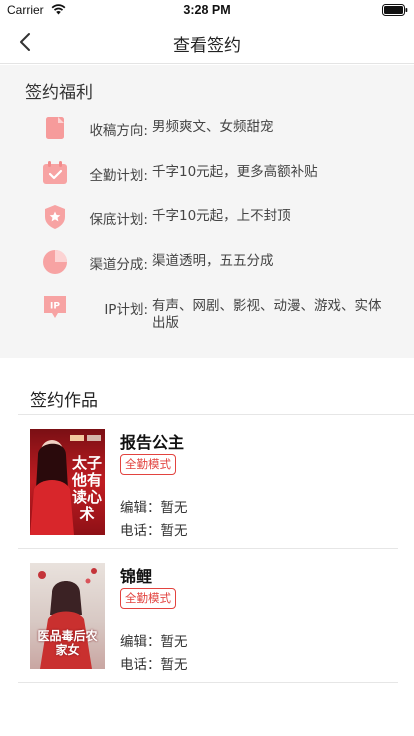 The height and width of the screenshot is (736, 414). What do you see at coordinates (118, 176) in the screenshot?
I see `benefit-label: 全勤计划:` at bounding box center [118, 176].